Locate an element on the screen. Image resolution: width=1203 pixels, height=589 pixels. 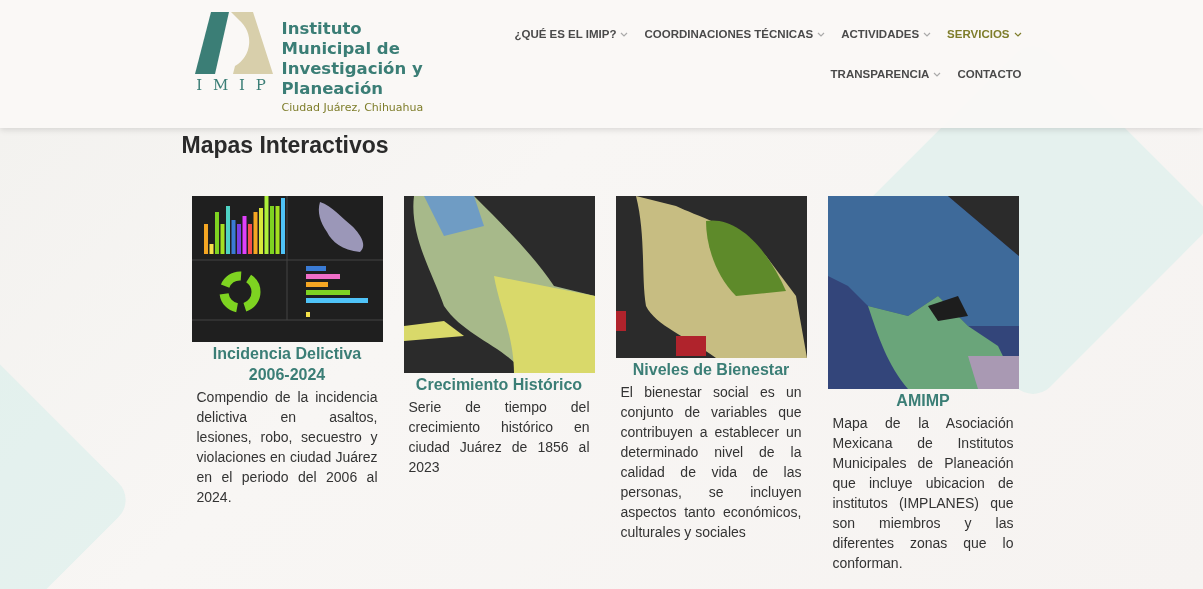
site-title: Instituto Municipal de Investigación y Planeación is located at coordinates (352, 59).